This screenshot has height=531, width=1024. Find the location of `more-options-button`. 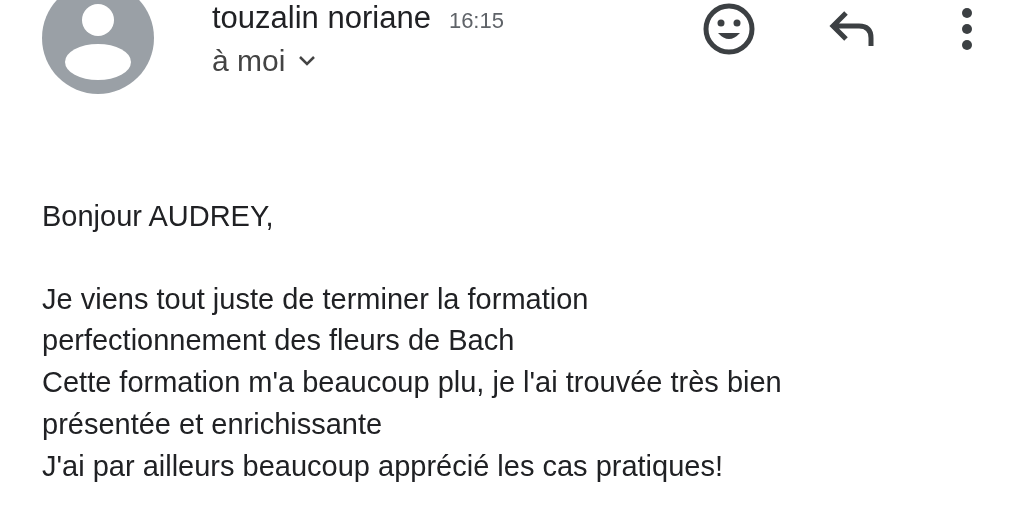

more-options-button is located at coordinates (967, 29).